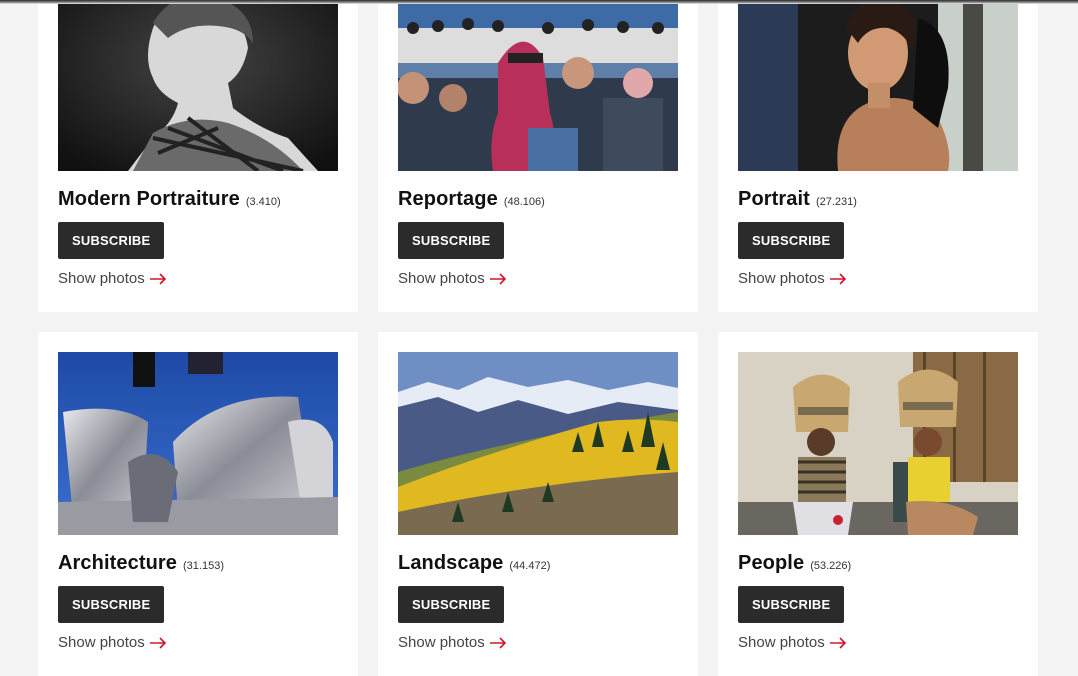  Describe the element at coordinates (836, 202) in the screenshot. I see `photo-count: (27.231)` at that location.